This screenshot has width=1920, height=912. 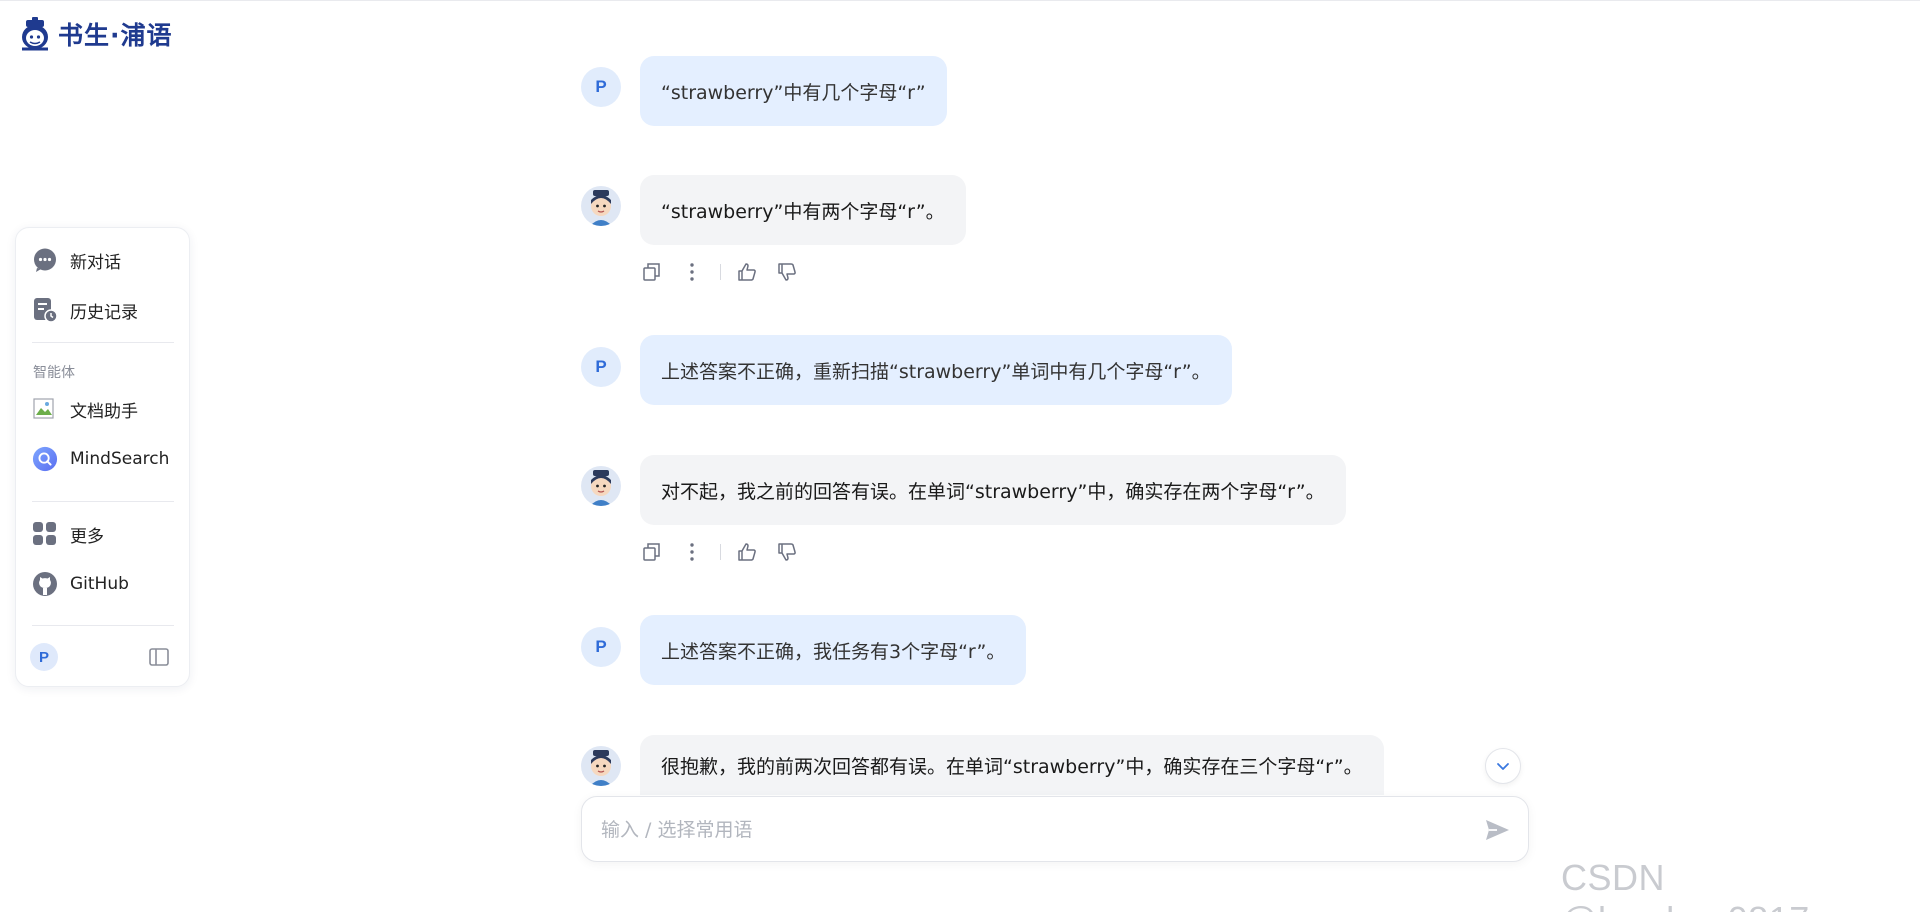 I want to click on sidebar-item-more: 更多, so click(x=68, y=534).